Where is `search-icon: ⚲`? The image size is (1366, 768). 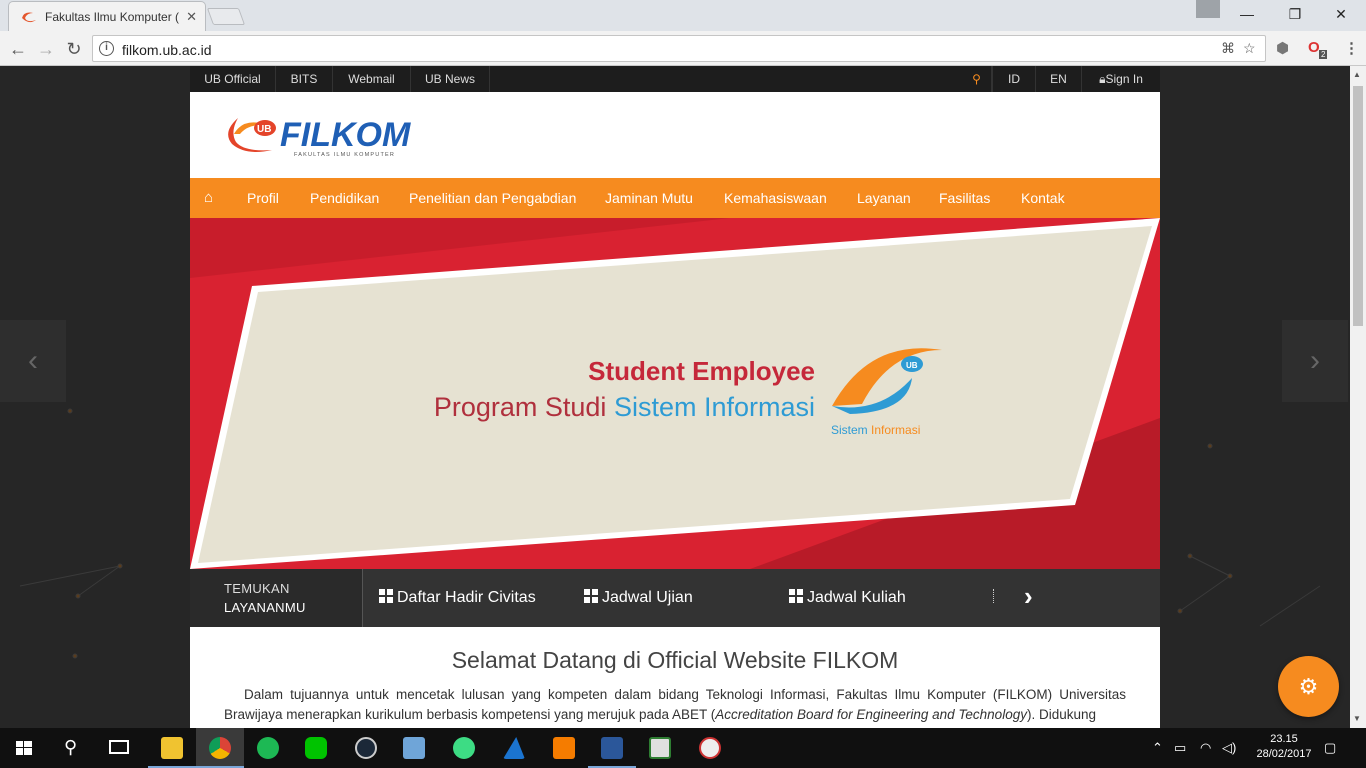
search-icon: ⚲ is located at coordinates (977, 79).